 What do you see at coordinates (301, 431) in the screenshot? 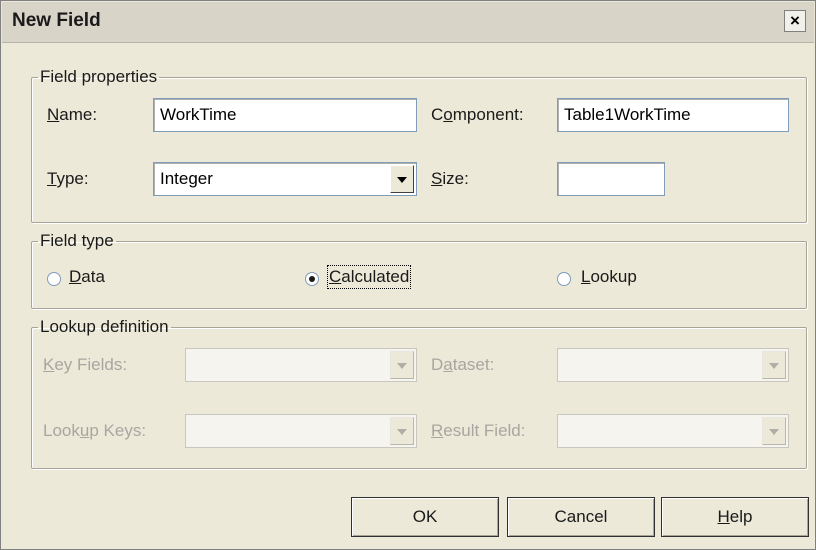
I see `lookup-keys-dropdown` at bounding box center [301, 431].